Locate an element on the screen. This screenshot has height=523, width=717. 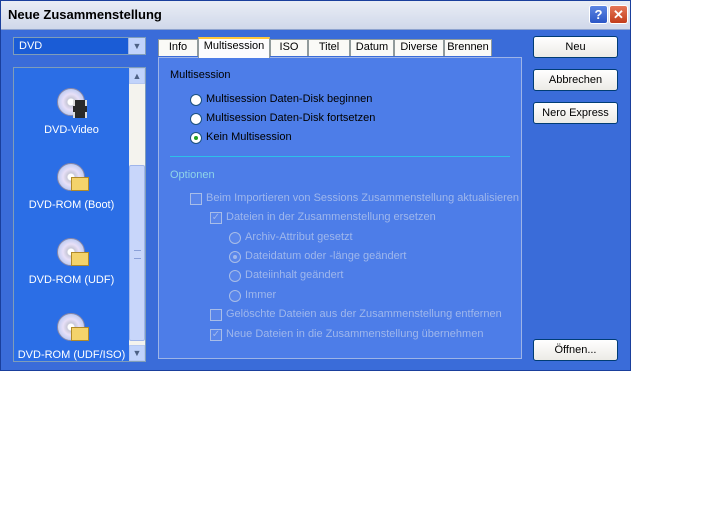
list-item-label: DVD-ROM (UDF) is located at coordinates (71, 280).